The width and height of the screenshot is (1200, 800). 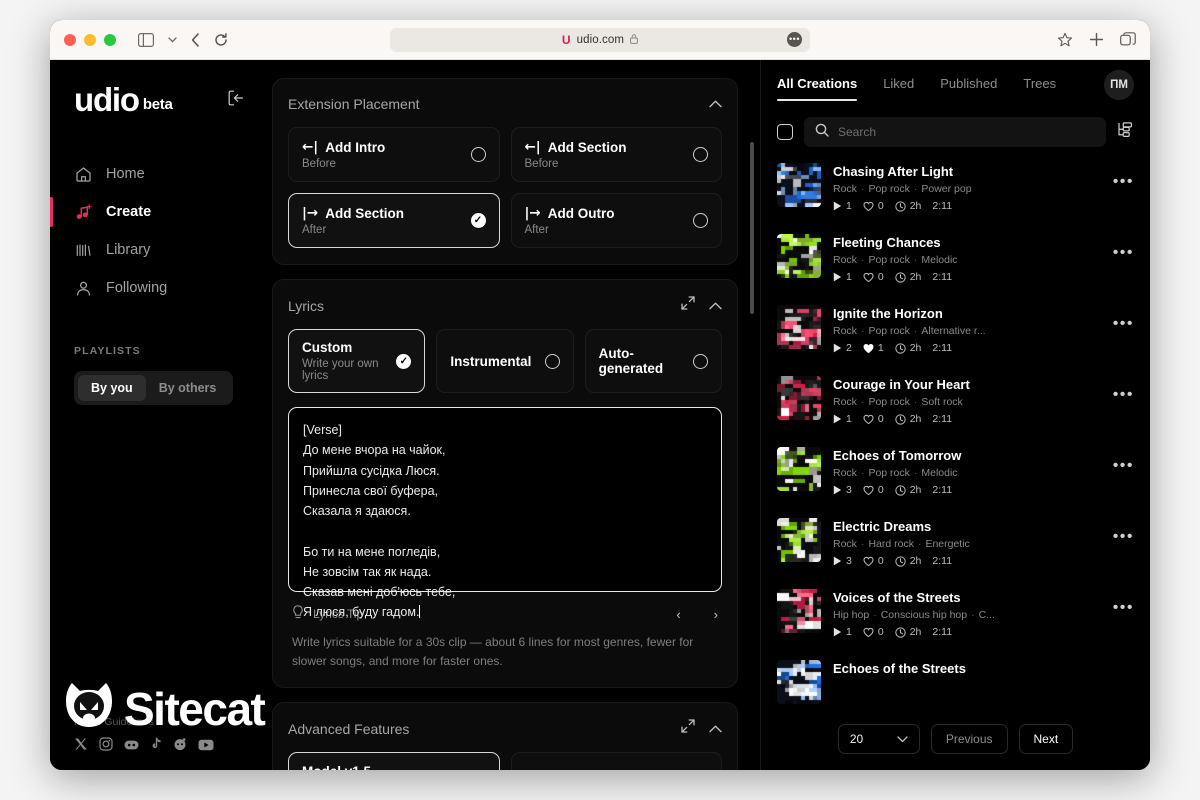 What do you see at coordinates (1065, 40) in the screenshot?
I see `star-icon` at bounding box center [1065, 40].